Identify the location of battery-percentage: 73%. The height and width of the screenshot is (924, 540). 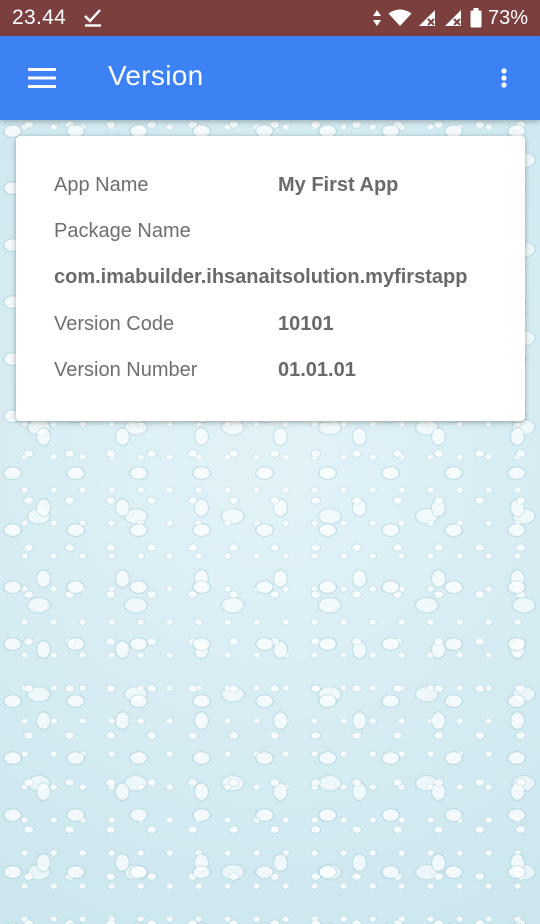
(507, 17).